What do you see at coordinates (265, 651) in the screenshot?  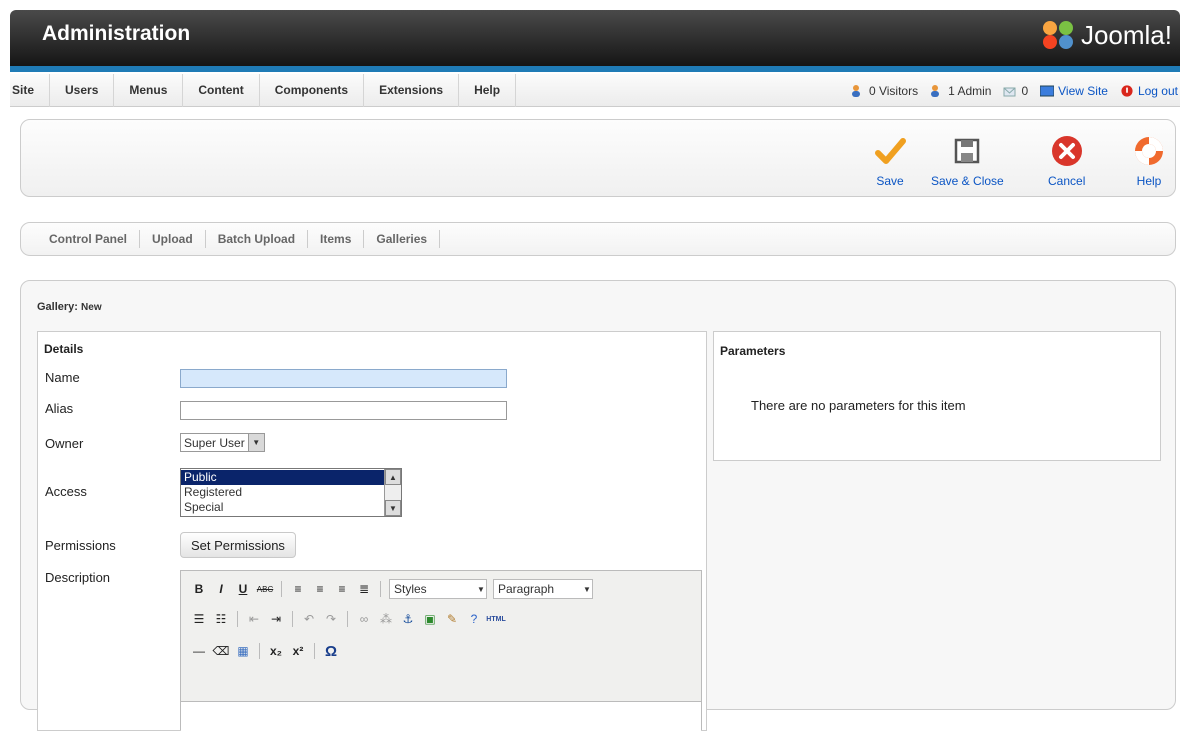 I see `editor-toolbar-row-3: — ⌫ ▦ x₂ x² Ω` at bounding box center [265, 651].